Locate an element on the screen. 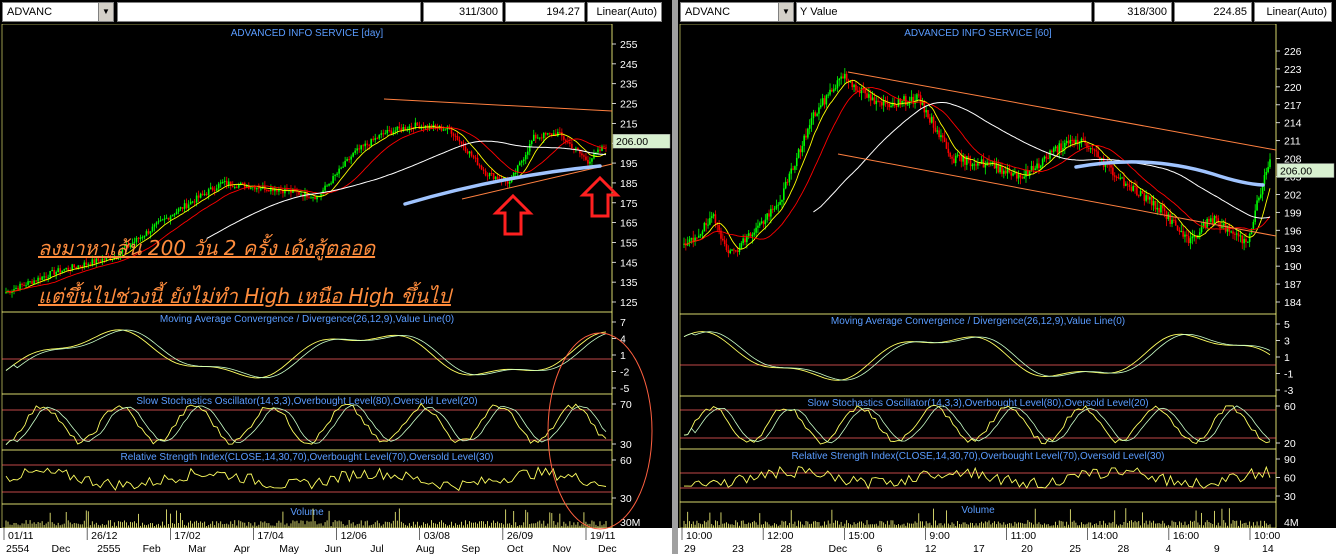 The width and height of the screenshot is (1336, 554). x-axis-period-label: Mar is located at coordinates (197, 548).